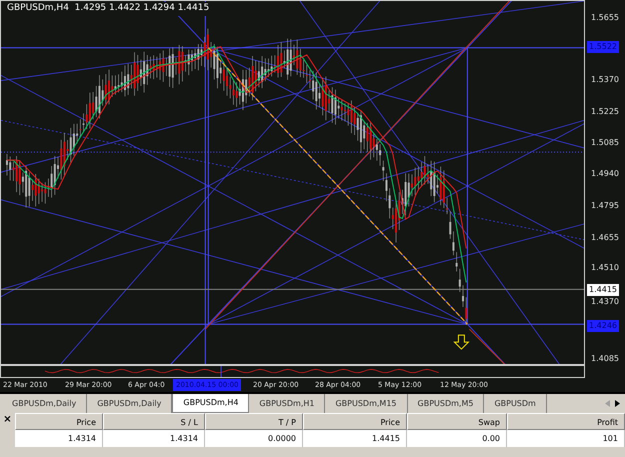 This screenshot has width=625, height=457. I want to click on scroll-right-icon, so click(617, 403).